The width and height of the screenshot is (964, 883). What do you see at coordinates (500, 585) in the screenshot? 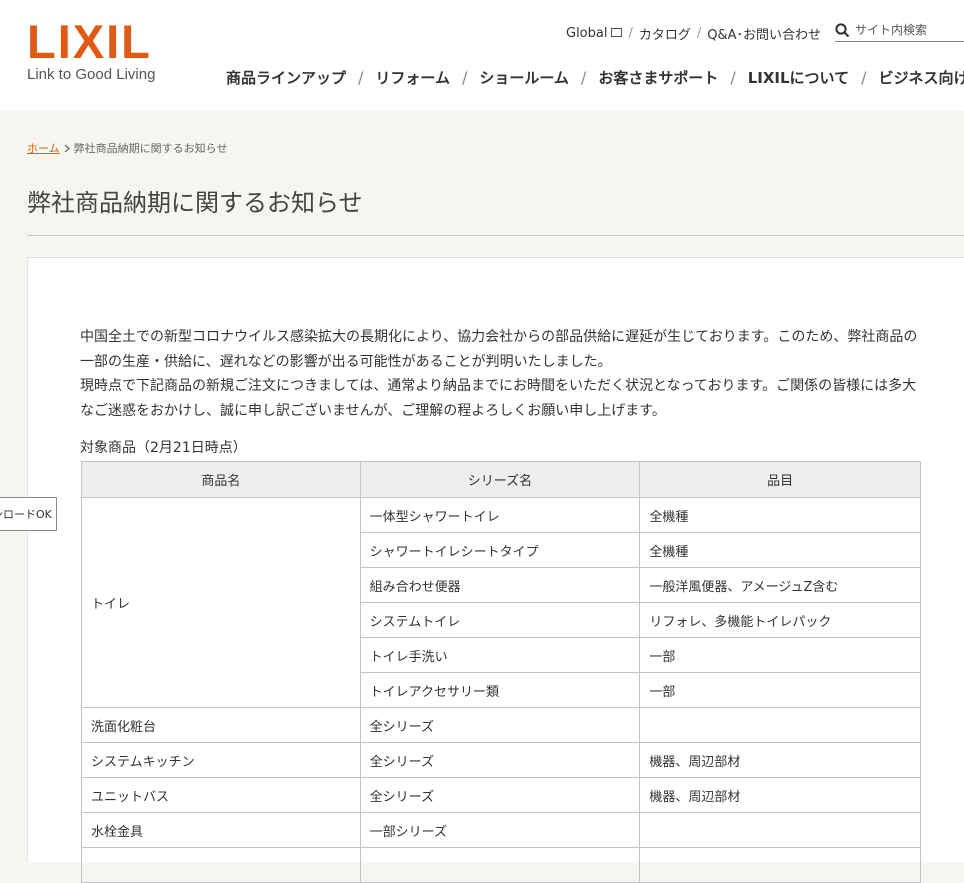
I see `series-cell: 組み合わせ便器` at bounding box center [500, 585].